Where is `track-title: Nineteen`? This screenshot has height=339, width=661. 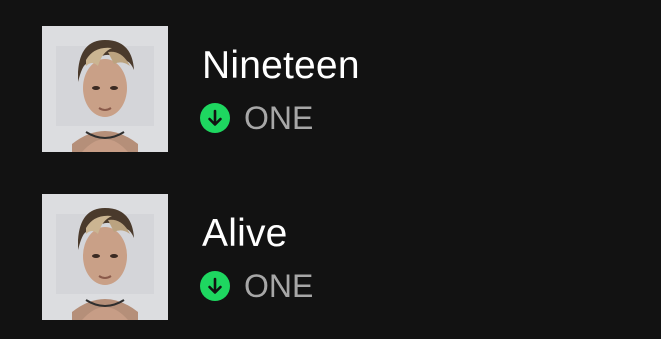 track-title: Nineteen is located at coordinates (281, 65).